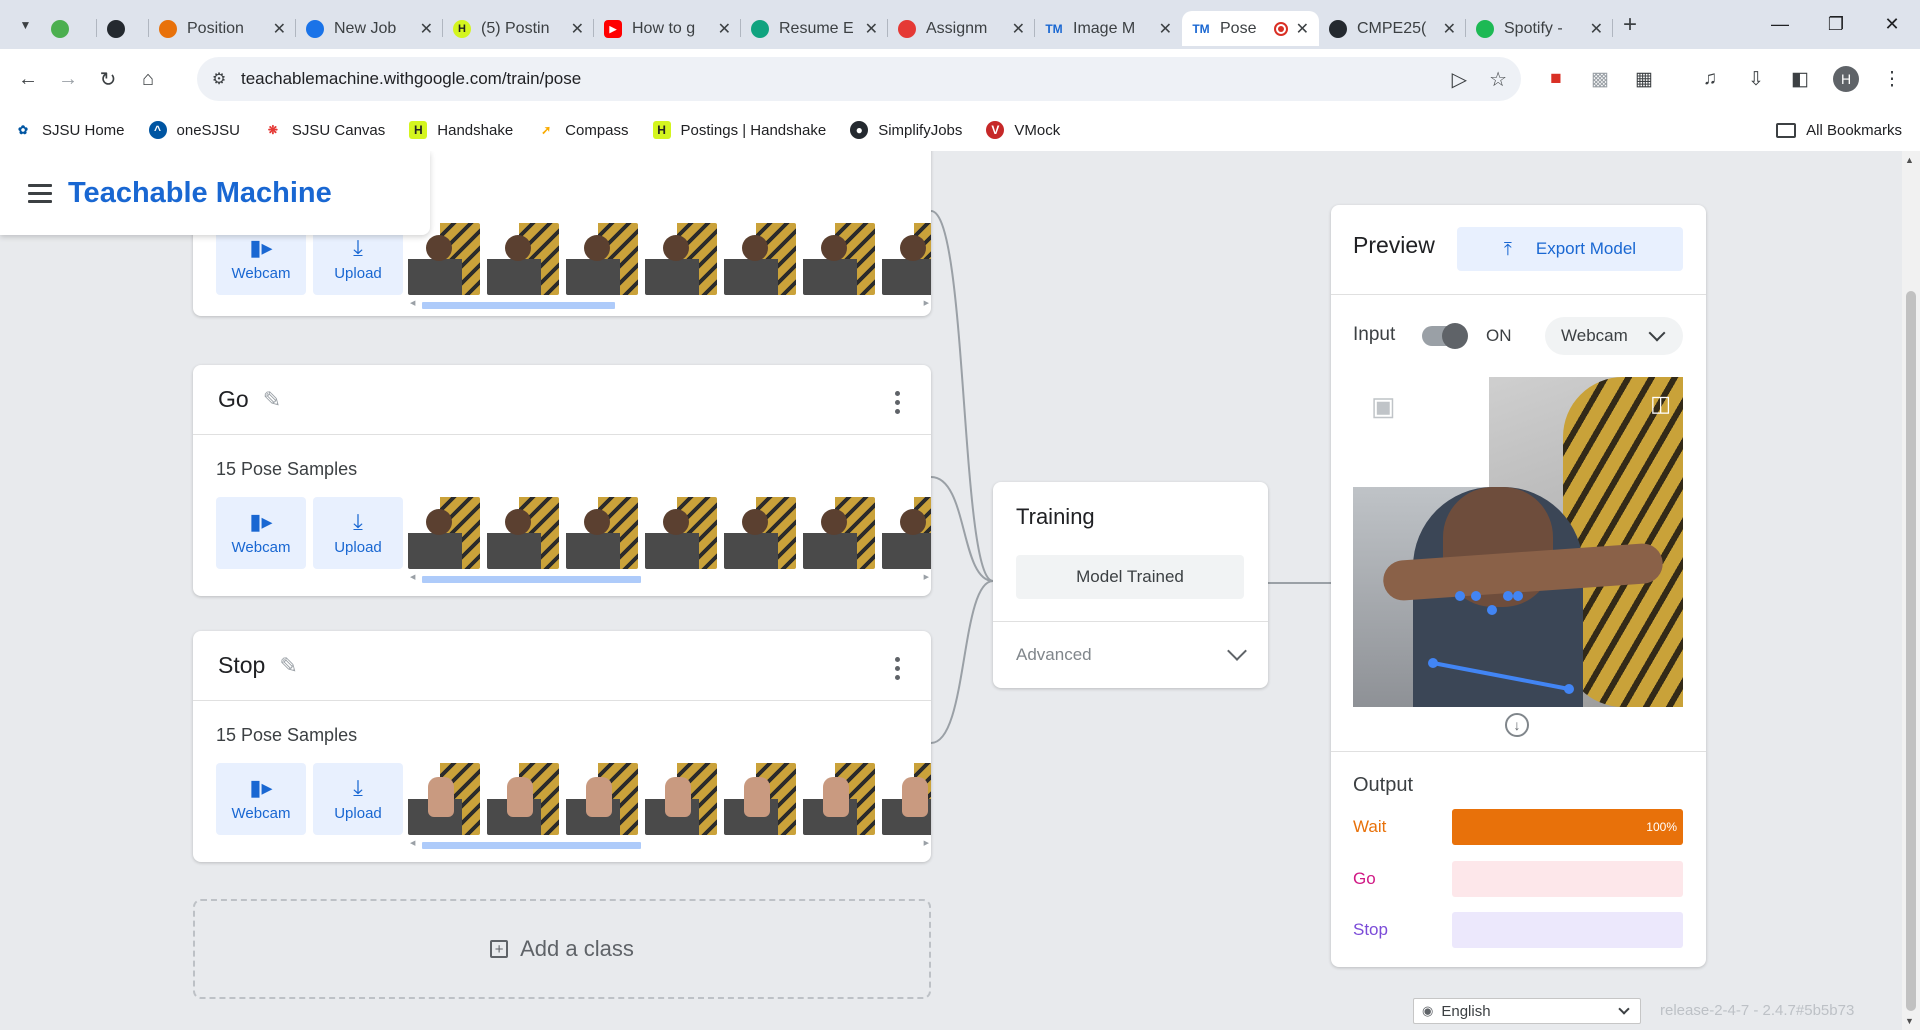  I want to click on hamburger-menu-icon, so click(40, 193).